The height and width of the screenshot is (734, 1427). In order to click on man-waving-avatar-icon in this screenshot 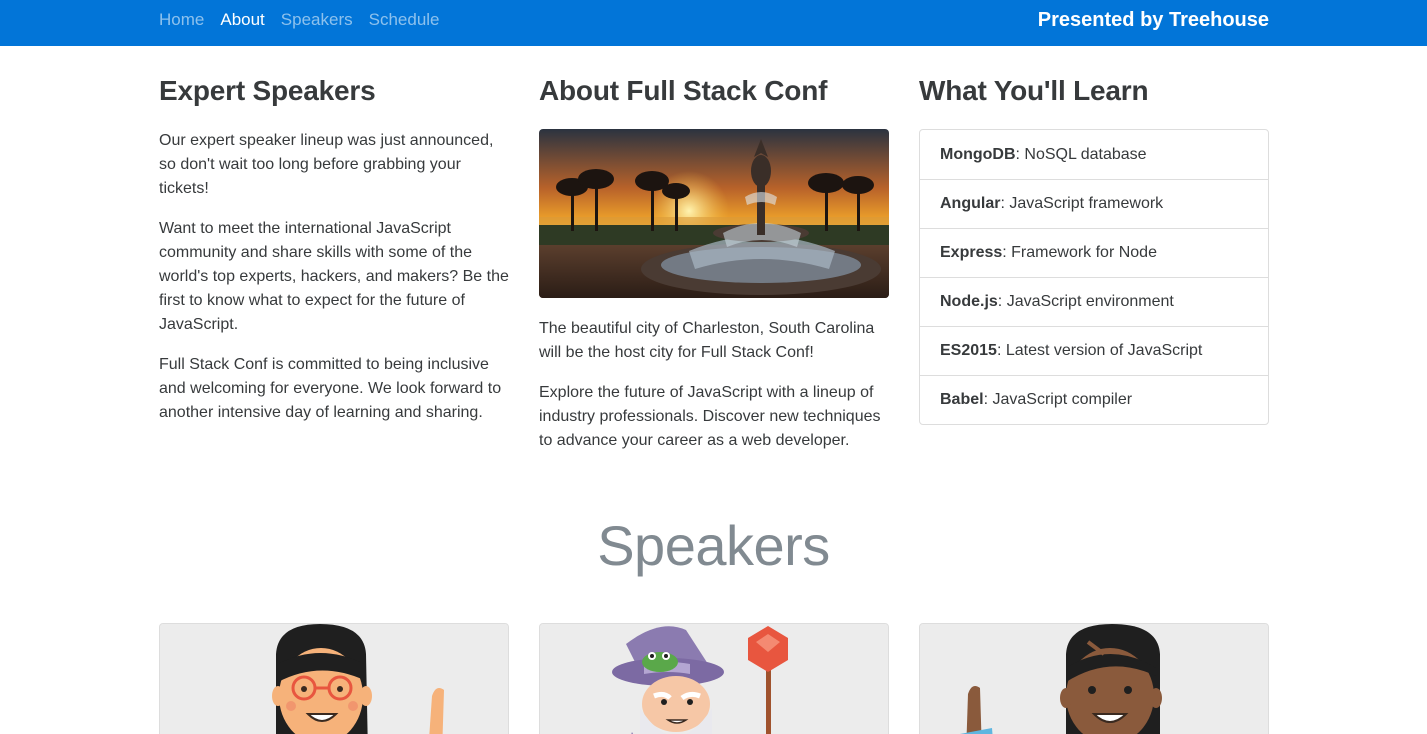, I will do `click(1094, 679)`.